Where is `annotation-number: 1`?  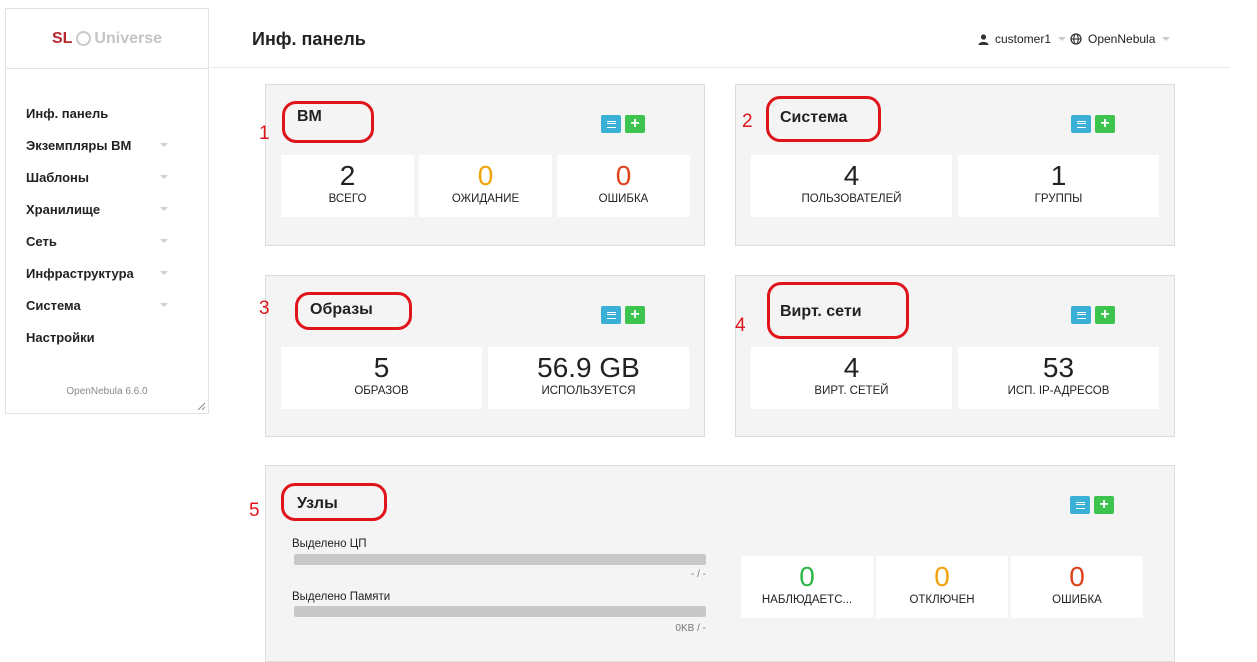
annotation-number: 1 is located at coordinates (264, 133).